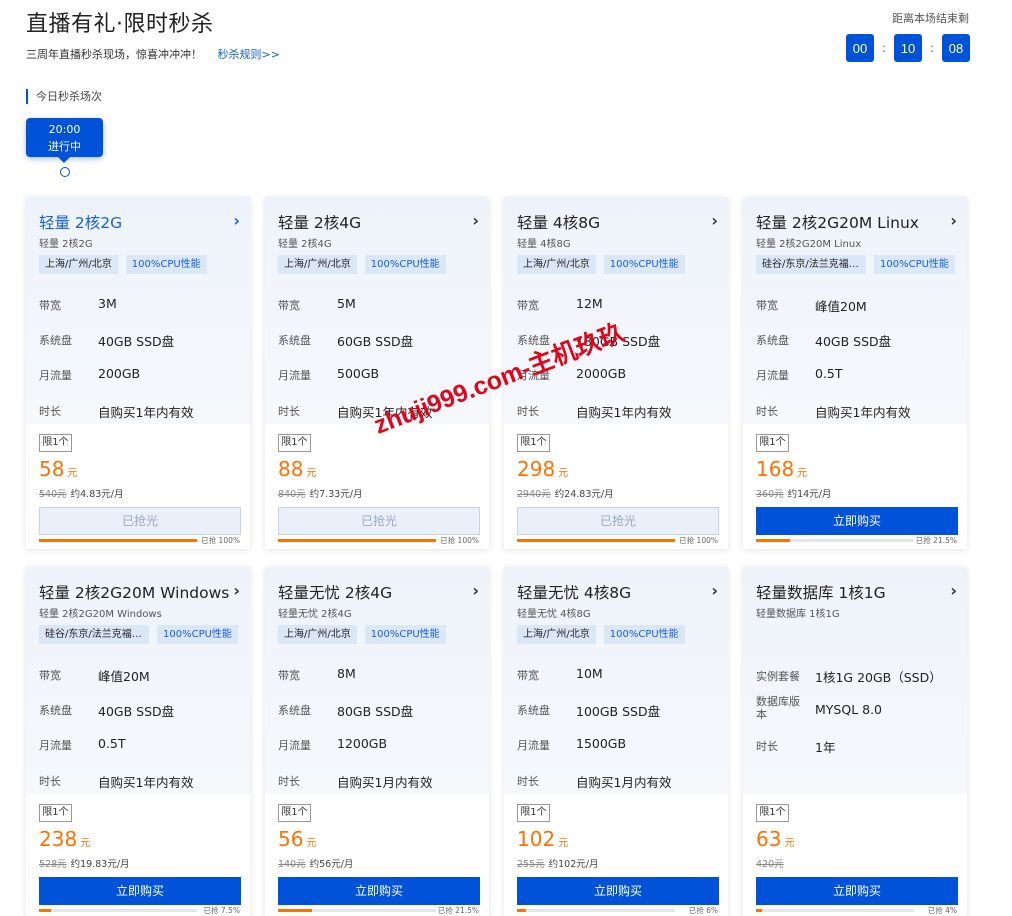 This screenshot has width=1012, height=916. Describe the element at coordinates (335, 592) in the screenshot. I see `card-title: 轻量无忧 2核4G` at that location.